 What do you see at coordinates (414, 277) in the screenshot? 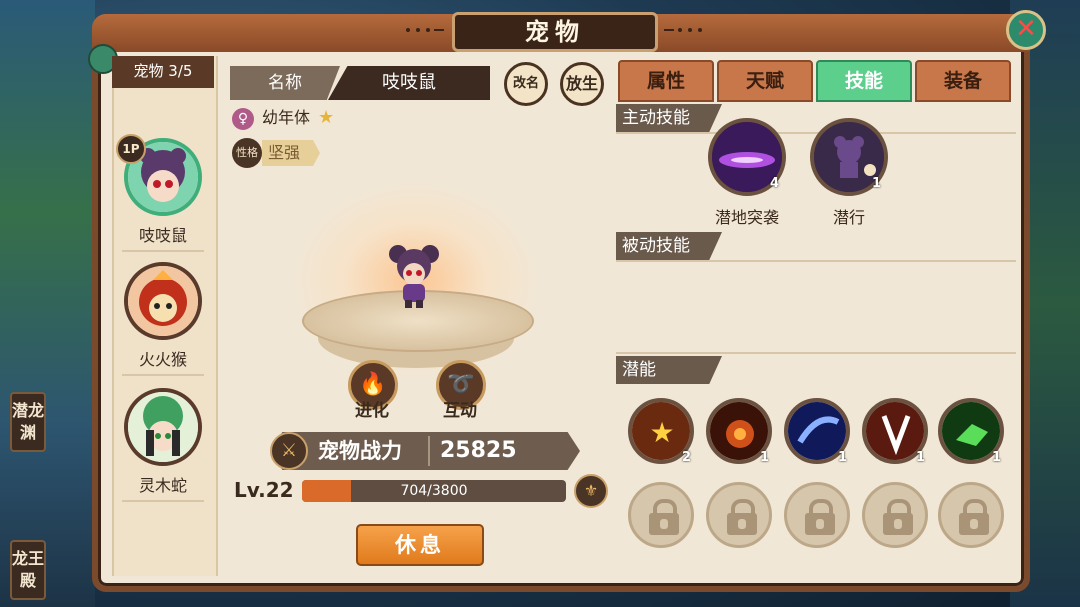
I see `pet-sprite` at bounding box center [414, 277].